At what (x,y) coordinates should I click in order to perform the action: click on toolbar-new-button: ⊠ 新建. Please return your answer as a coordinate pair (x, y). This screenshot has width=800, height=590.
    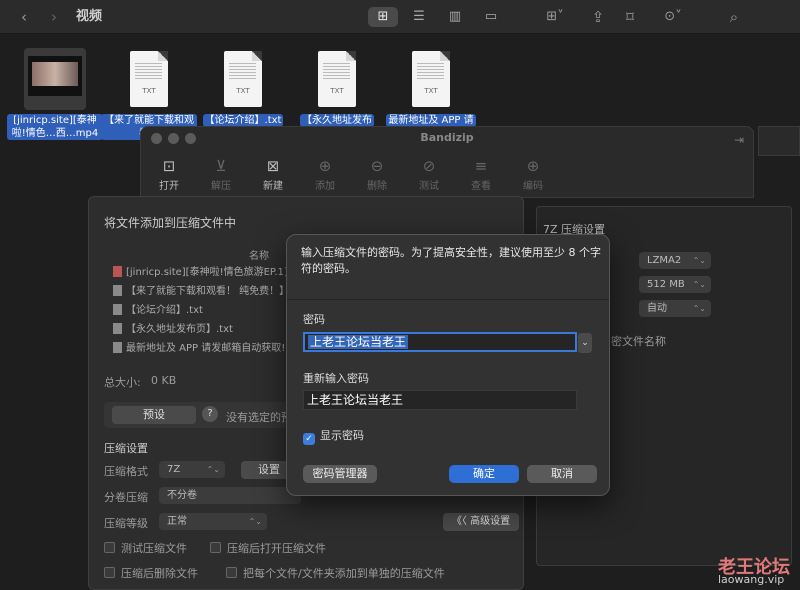
    Looking at the image, I should click on (273, 174).